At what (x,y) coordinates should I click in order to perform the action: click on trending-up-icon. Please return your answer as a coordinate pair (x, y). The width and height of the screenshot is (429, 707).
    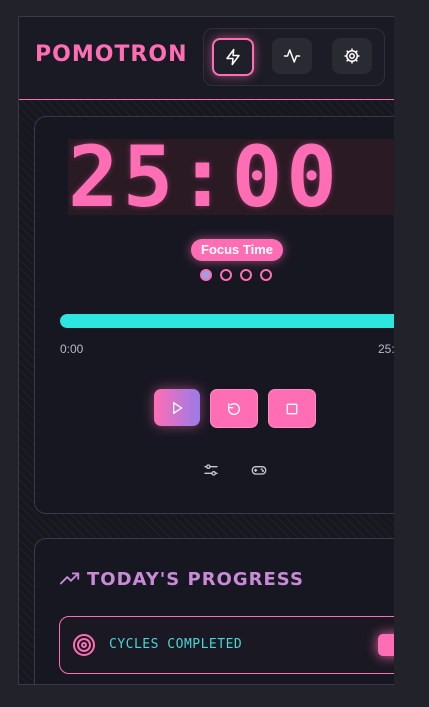
    Looking at the image, I should click on (69, 578).